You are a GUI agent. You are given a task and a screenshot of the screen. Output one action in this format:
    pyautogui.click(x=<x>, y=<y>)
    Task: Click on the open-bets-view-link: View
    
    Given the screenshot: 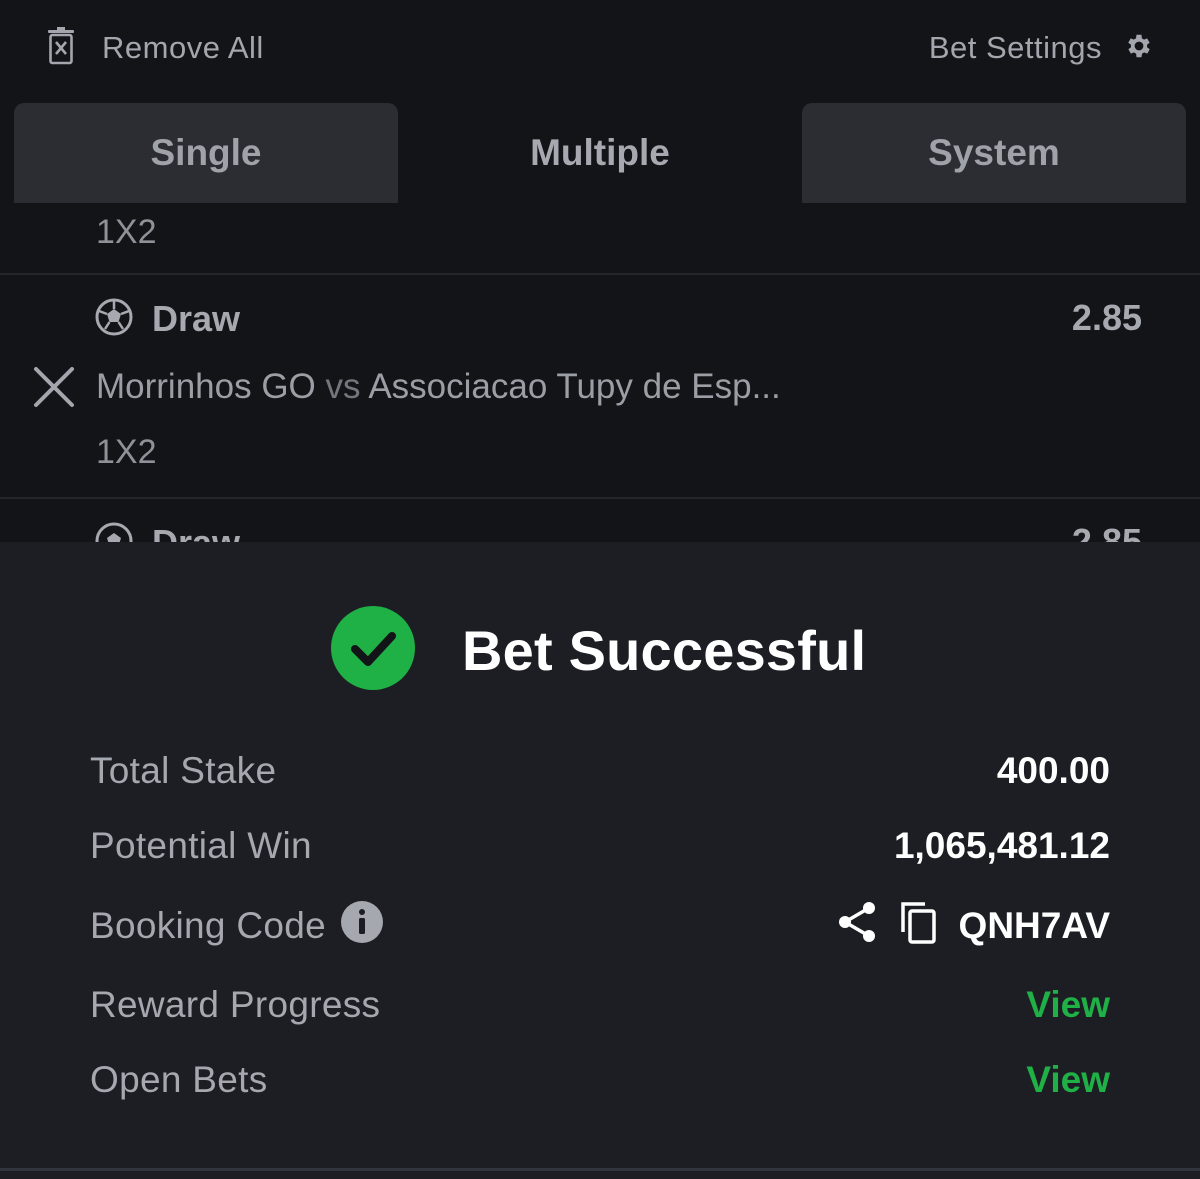 What is the action you would take?
    pyautogui.click(x=1068, y=1080)
    